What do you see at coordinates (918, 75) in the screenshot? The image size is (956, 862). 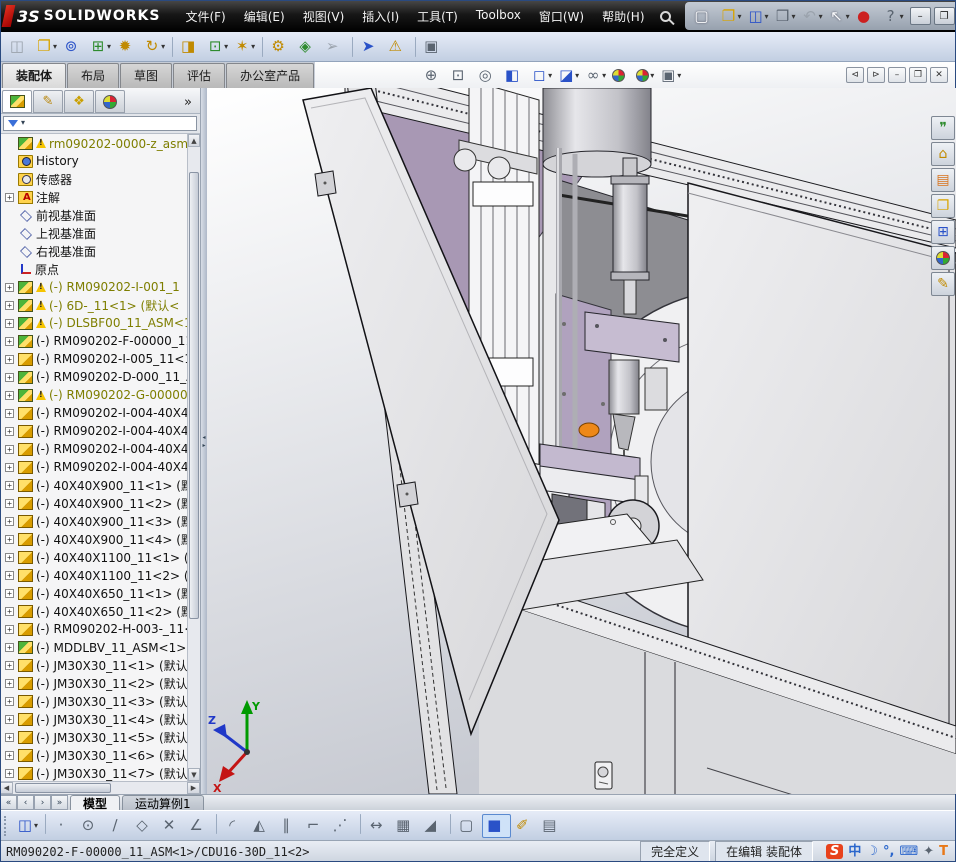 I see `doc-restore-button: ❐` at bounding box center [918, 75].